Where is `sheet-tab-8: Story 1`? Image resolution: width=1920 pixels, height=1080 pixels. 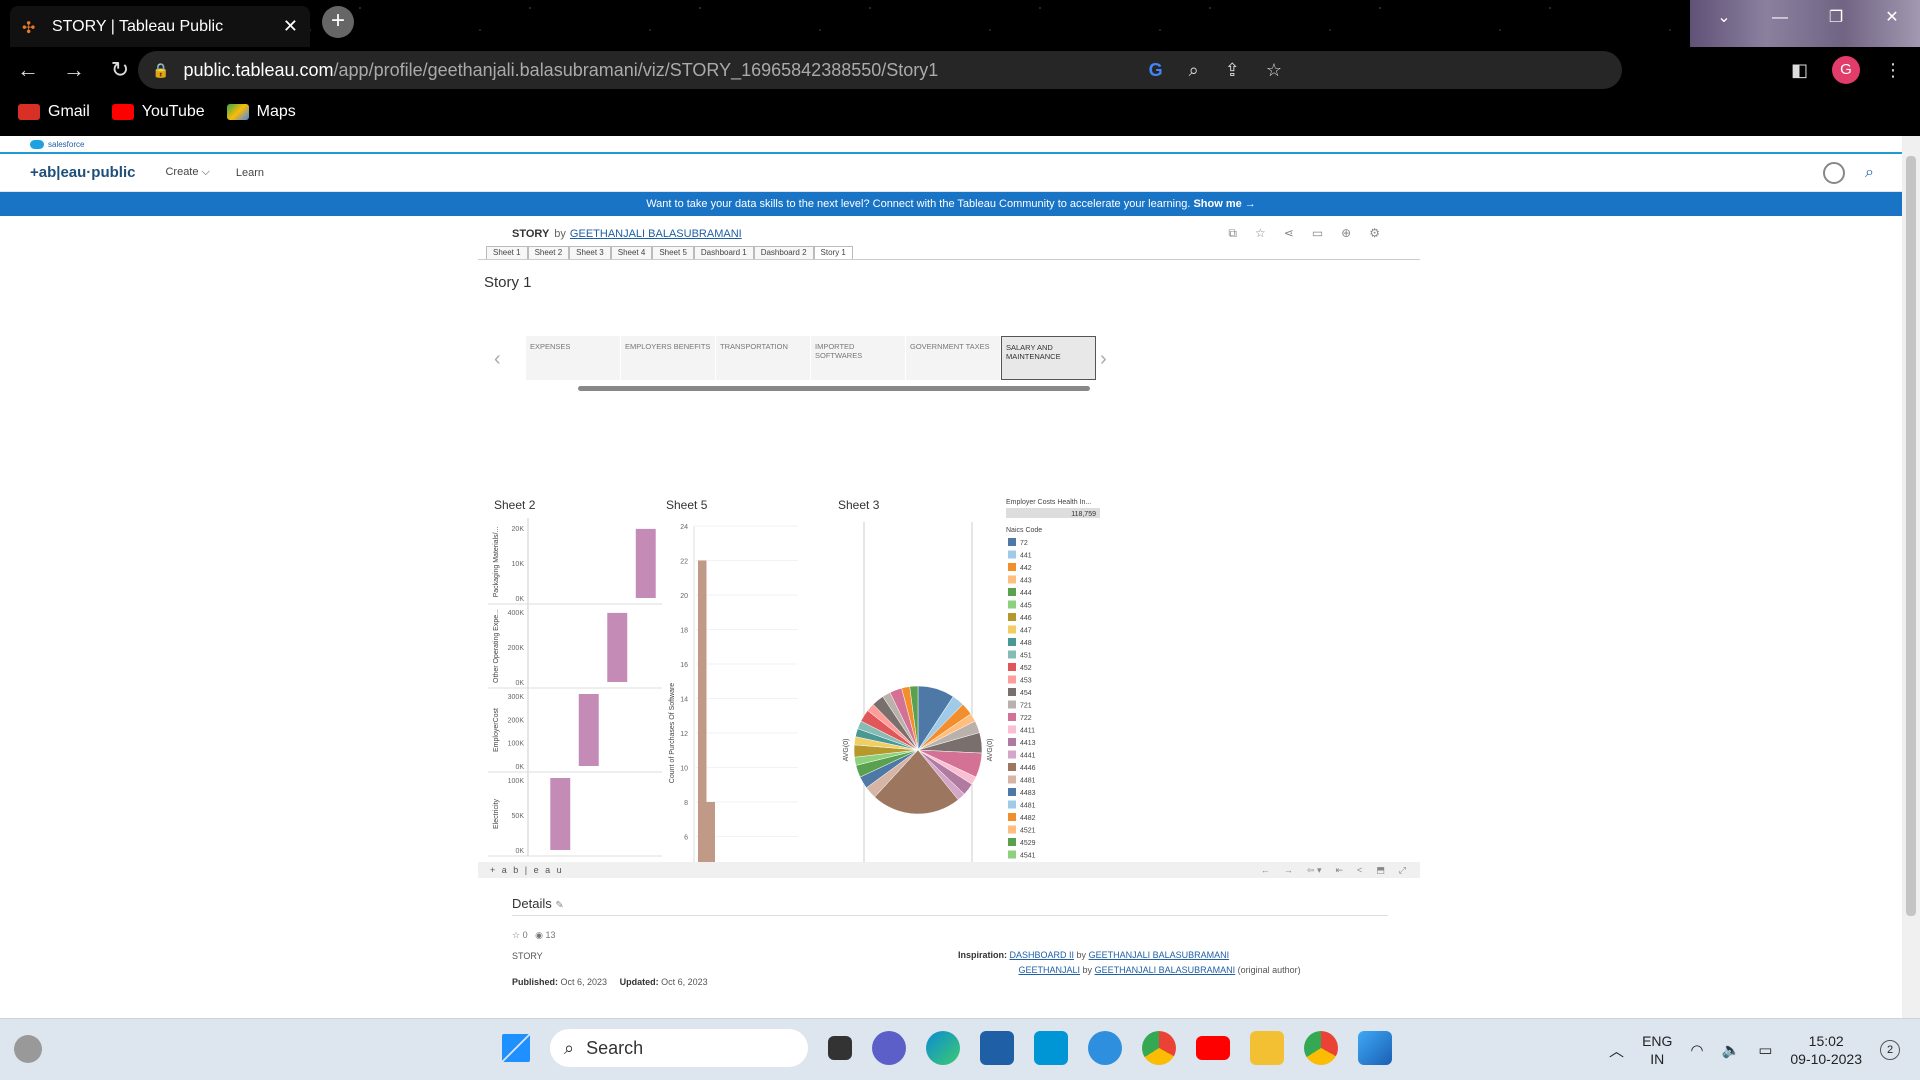 sheet-tab-8: Story 1 is located at coordinates (833, 252).